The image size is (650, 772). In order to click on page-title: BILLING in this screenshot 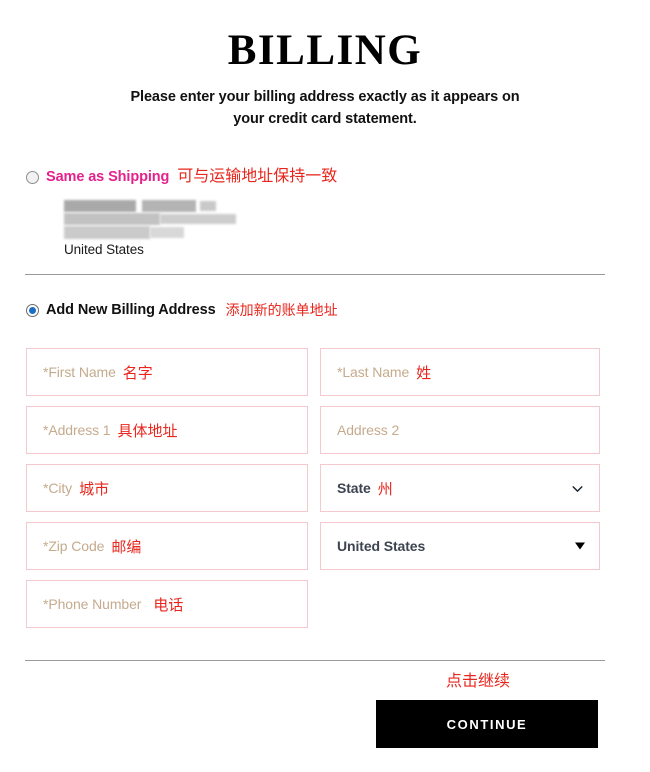, I will do `click(325, 50)`.